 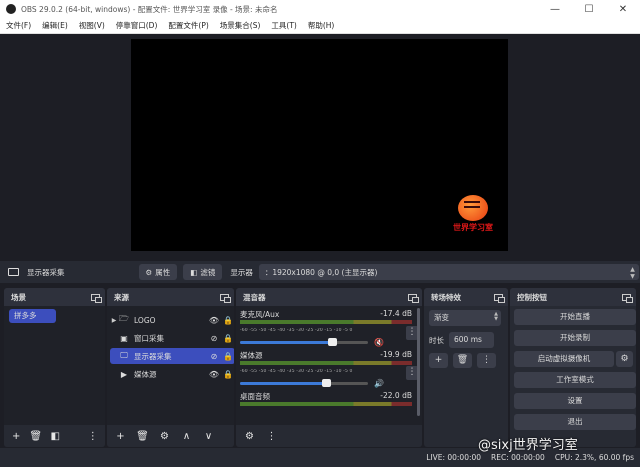 I want to click on menu-edit: 编辑(E), so click(x=55, y=25).